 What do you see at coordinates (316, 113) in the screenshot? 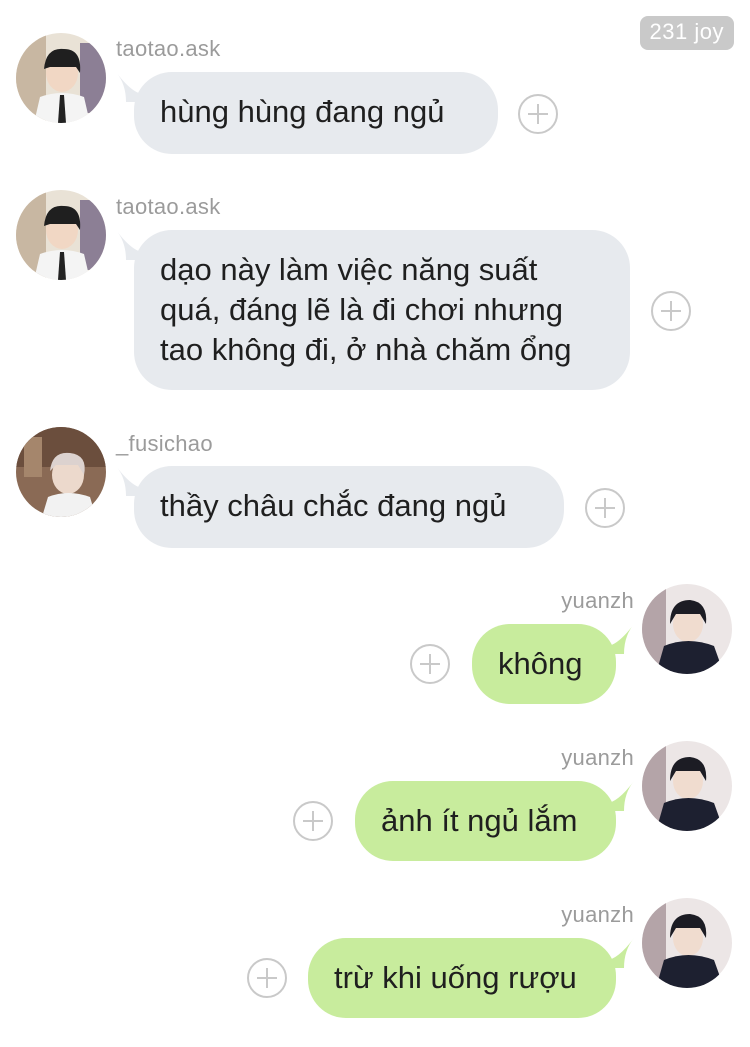
I see `message-bubble: hùng hùng đang ngủ` at bounding box center [316, 113].